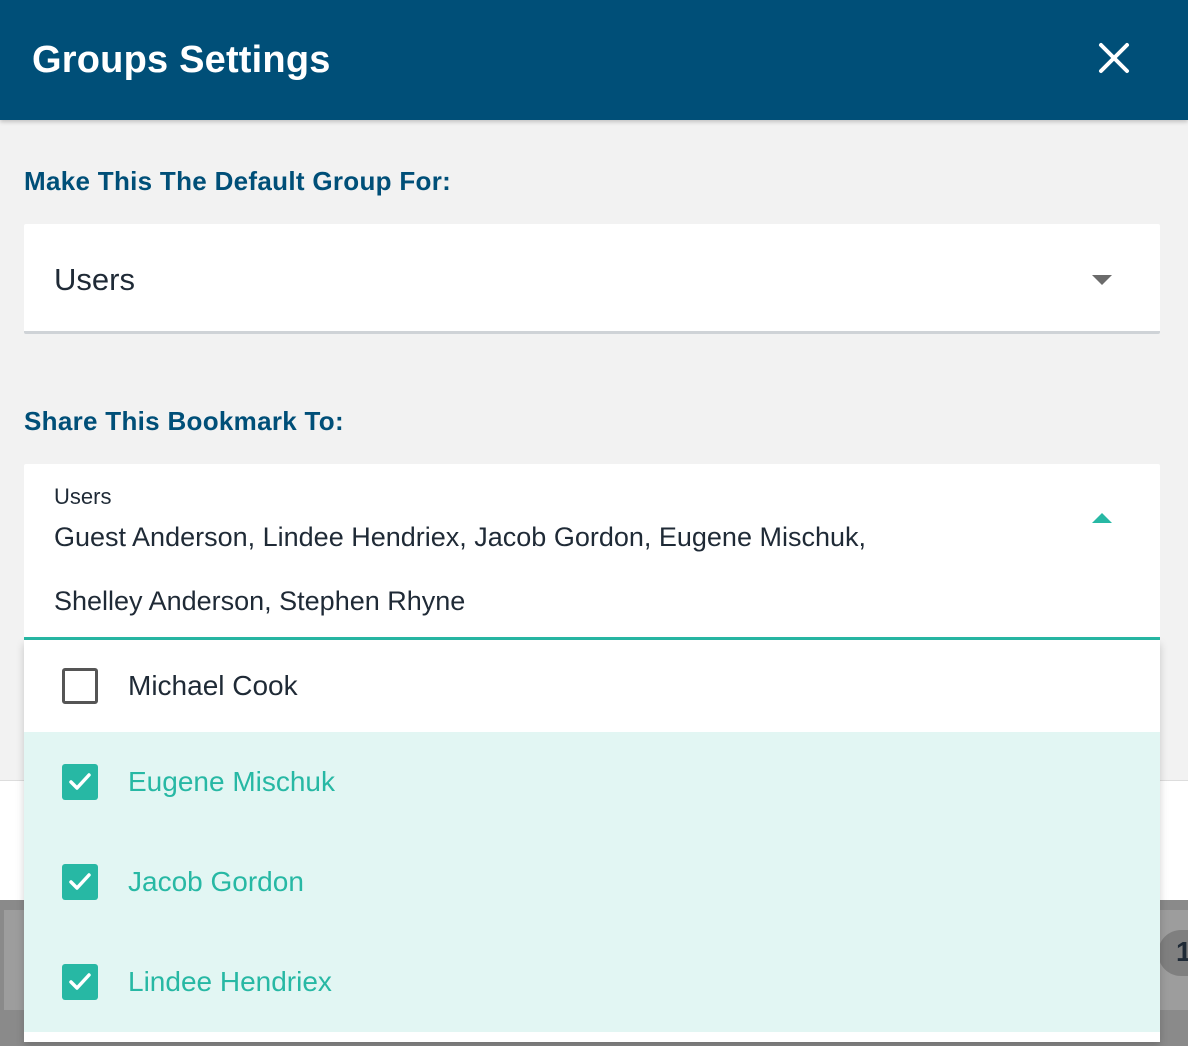 Image resolution: width=1188 pixels, height=1046 pixels. What do you see at coordinates (1182, 951) in the screenshot?
I see `background-badge-text: 1` at bounding box center [1182, 951].